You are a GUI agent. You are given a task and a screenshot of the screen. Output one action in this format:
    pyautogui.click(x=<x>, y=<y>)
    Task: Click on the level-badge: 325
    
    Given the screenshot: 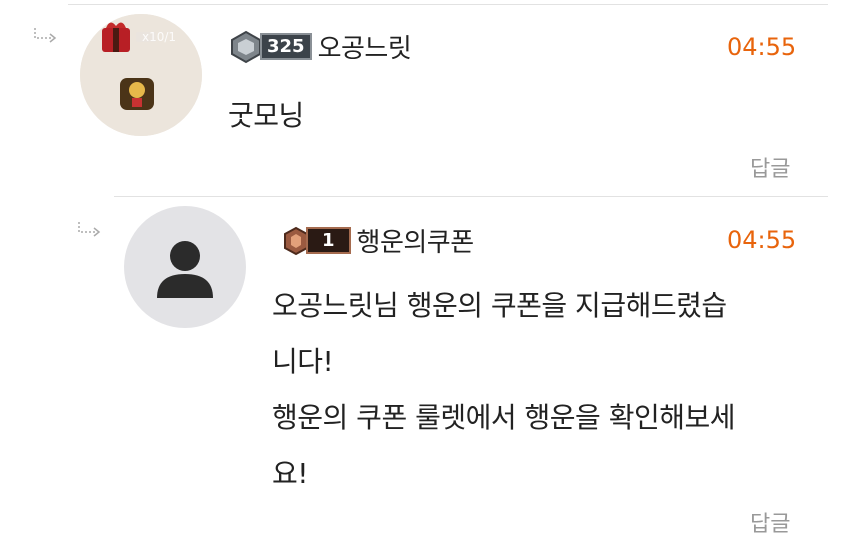 What is the action you would take?
    pyautogui.click(x=270, y=47)
    